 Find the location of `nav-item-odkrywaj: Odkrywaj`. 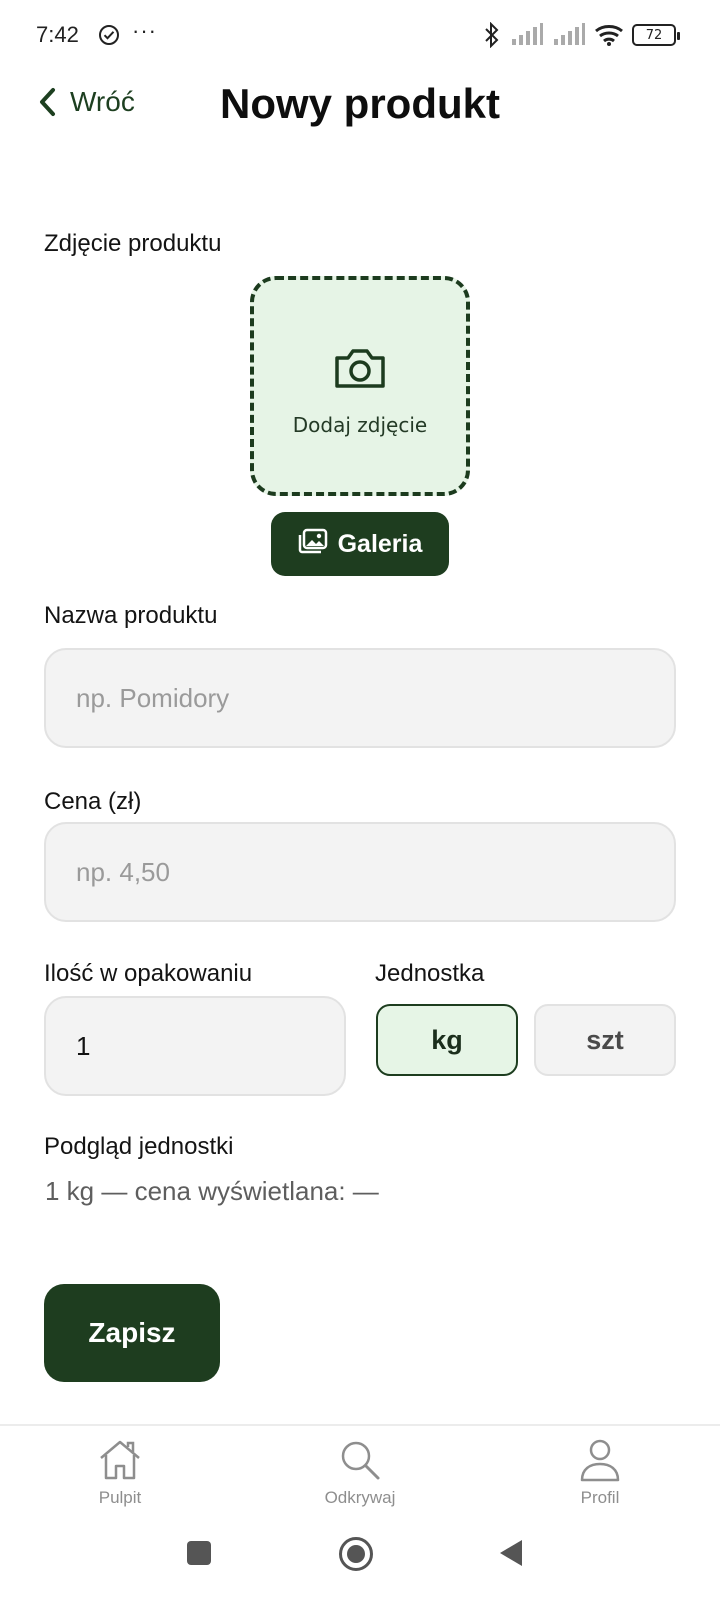

nav-item-odkrywaj: Odkrywaj is located at coordinates (360, 1473).